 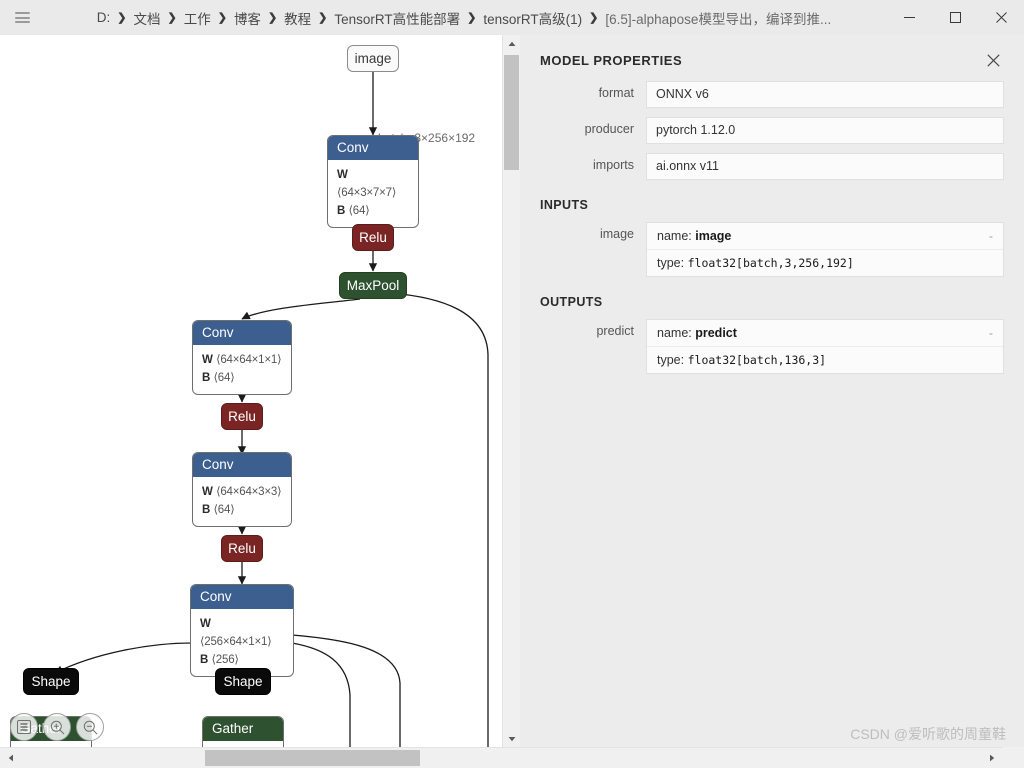 I want to click on node-label: Relu, so click(x=373, y=237).